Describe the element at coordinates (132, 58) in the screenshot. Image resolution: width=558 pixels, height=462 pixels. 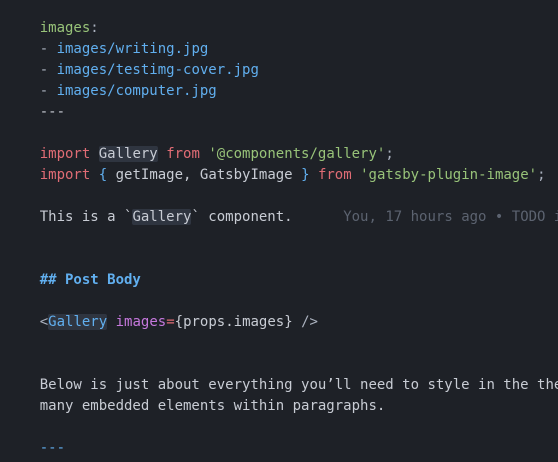
I see `frontmatter-list-item: - images/testimg-cover.jpg` at that location.